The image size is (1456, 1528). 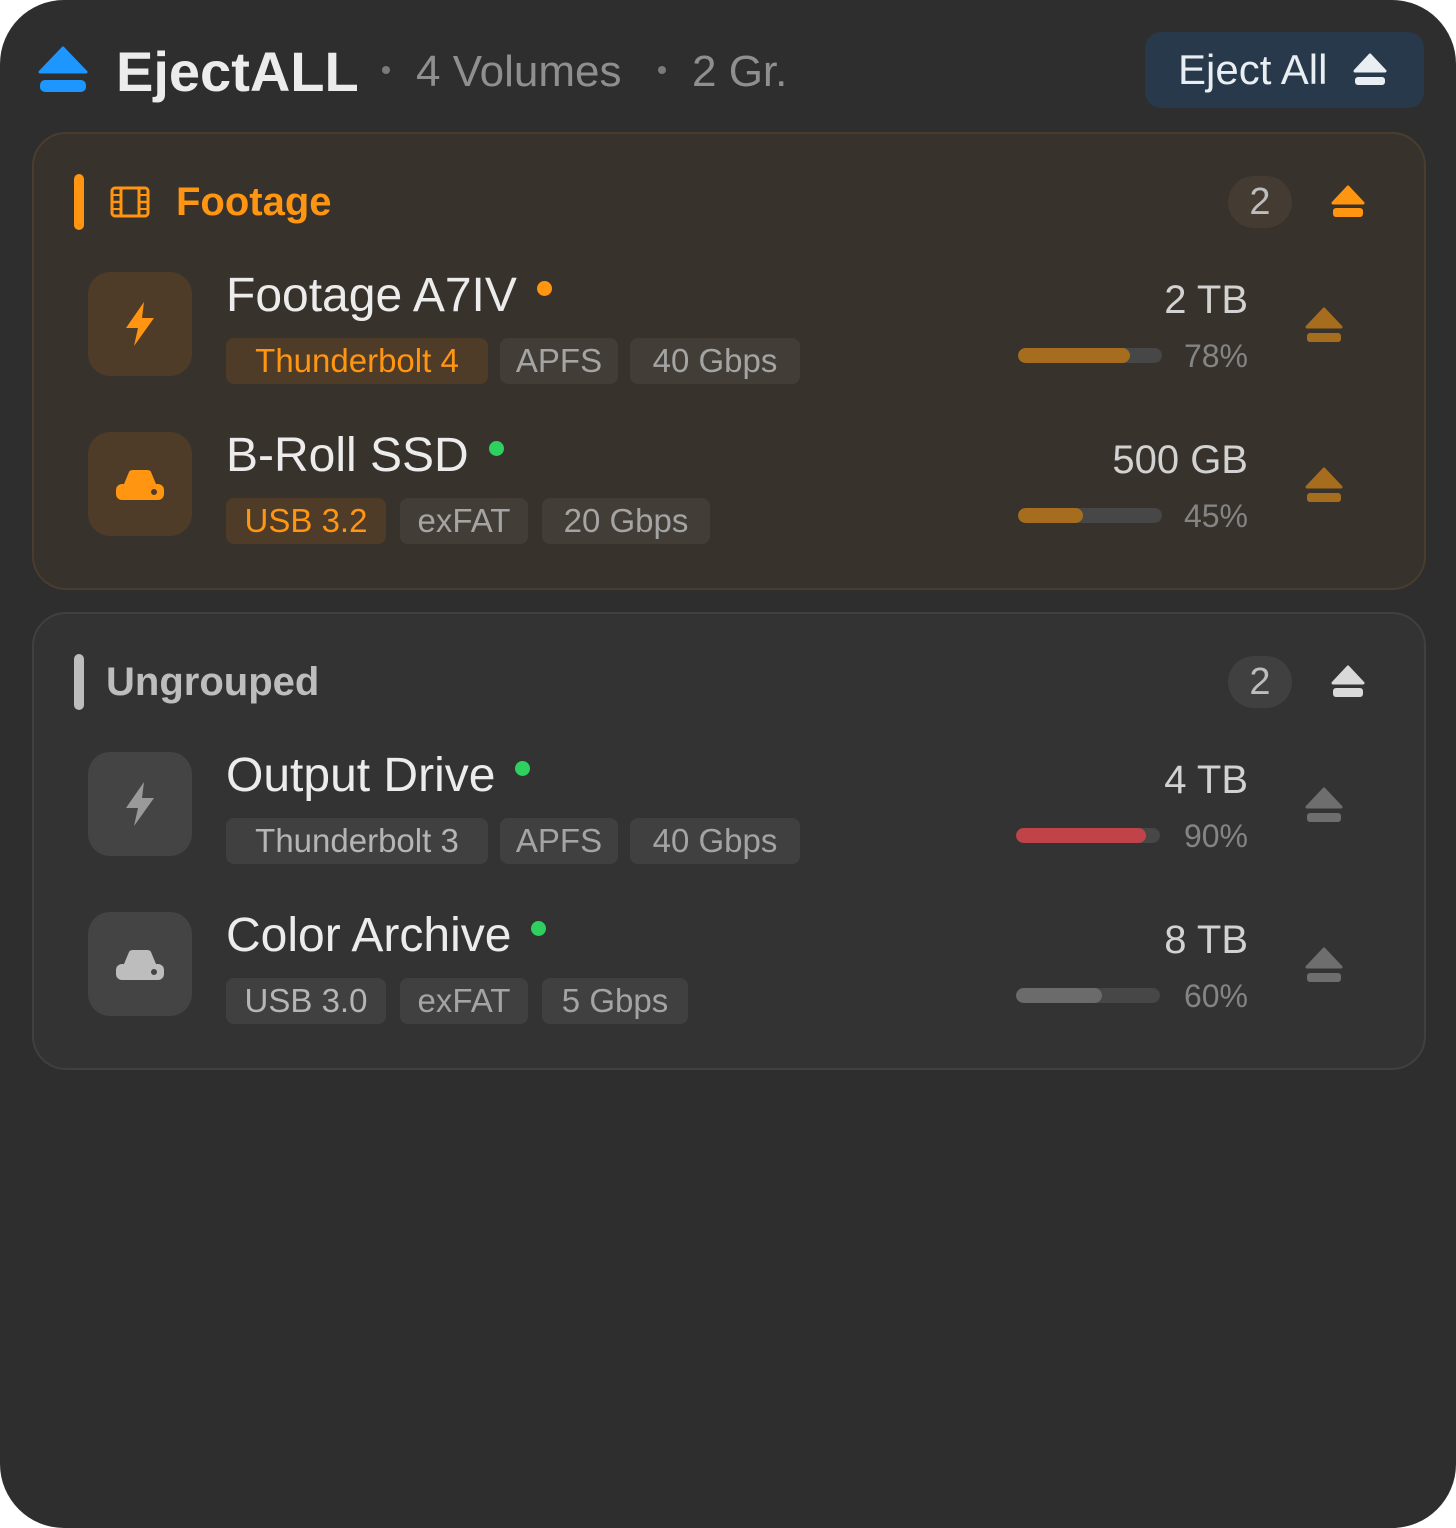 What do you see at coordinates (357, 841) in the screenshot?
I see `interface-tag: Thunderbolt 3` at bounding box center [357, 841].